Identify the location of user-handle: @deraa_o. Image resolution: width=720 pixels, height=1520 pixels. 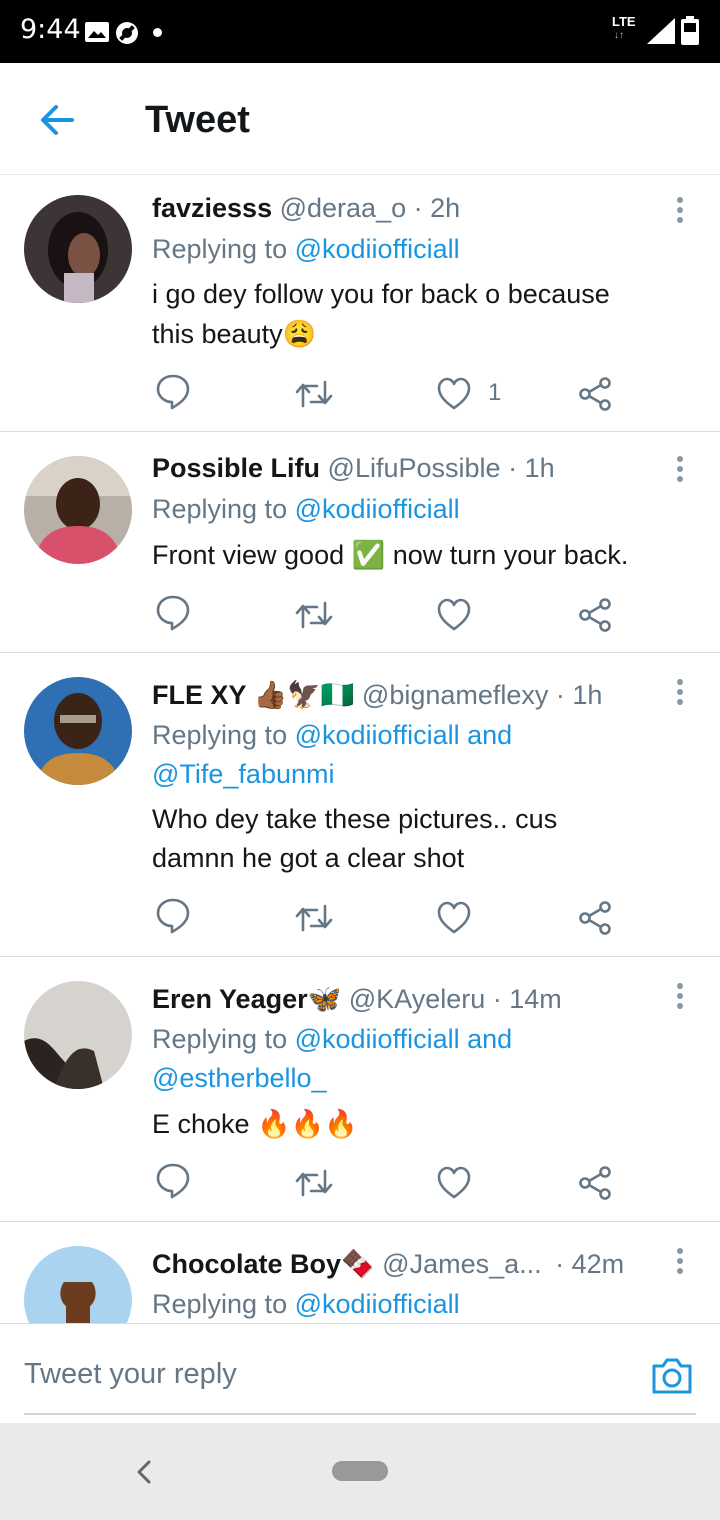
(343, 208).